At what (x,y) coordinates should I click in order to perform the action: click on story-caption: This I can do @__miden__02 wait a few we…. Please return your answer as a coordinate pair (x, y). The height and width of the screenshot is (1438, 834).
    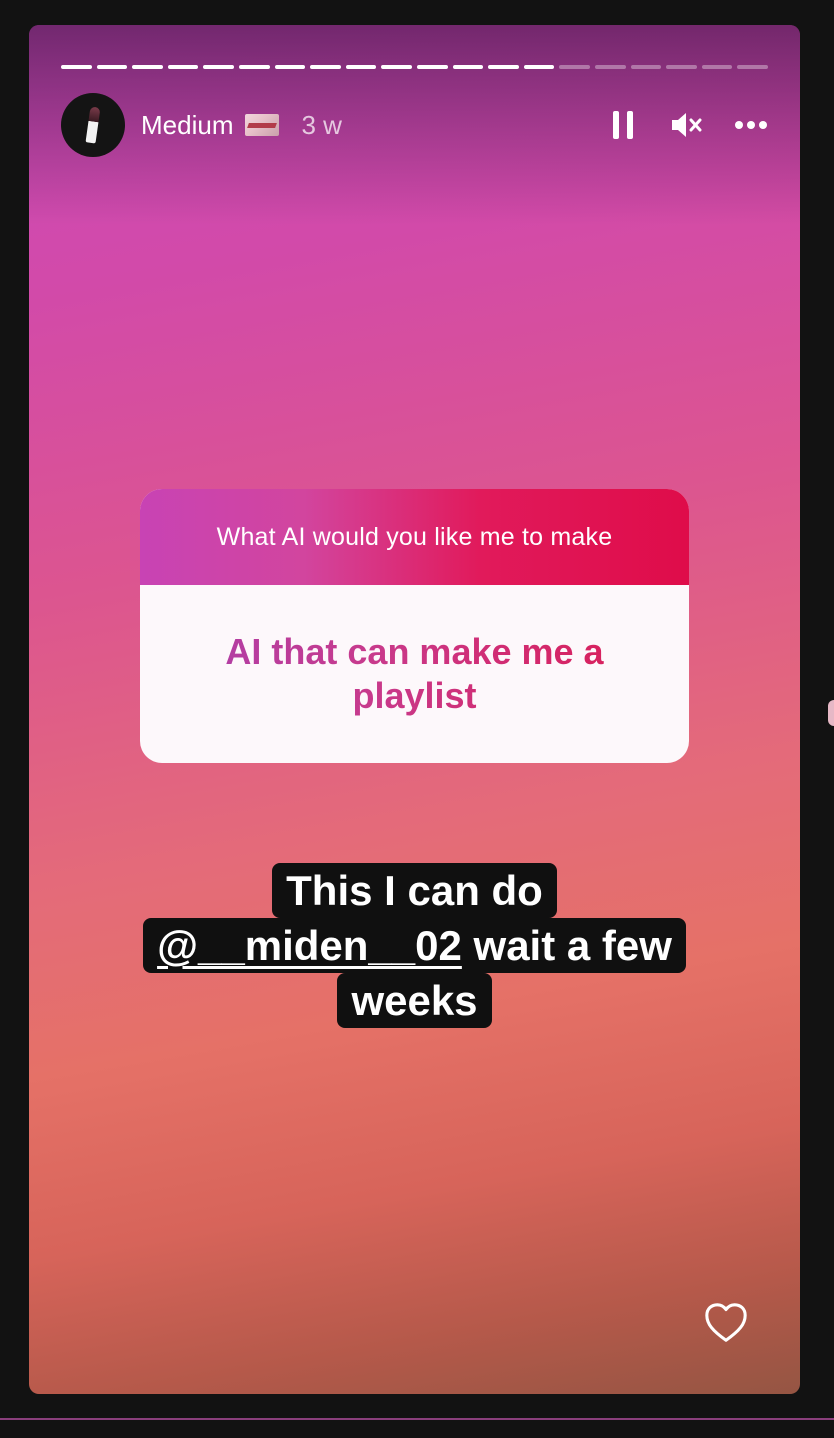
    Looking at the image, I should click on (414, 945).